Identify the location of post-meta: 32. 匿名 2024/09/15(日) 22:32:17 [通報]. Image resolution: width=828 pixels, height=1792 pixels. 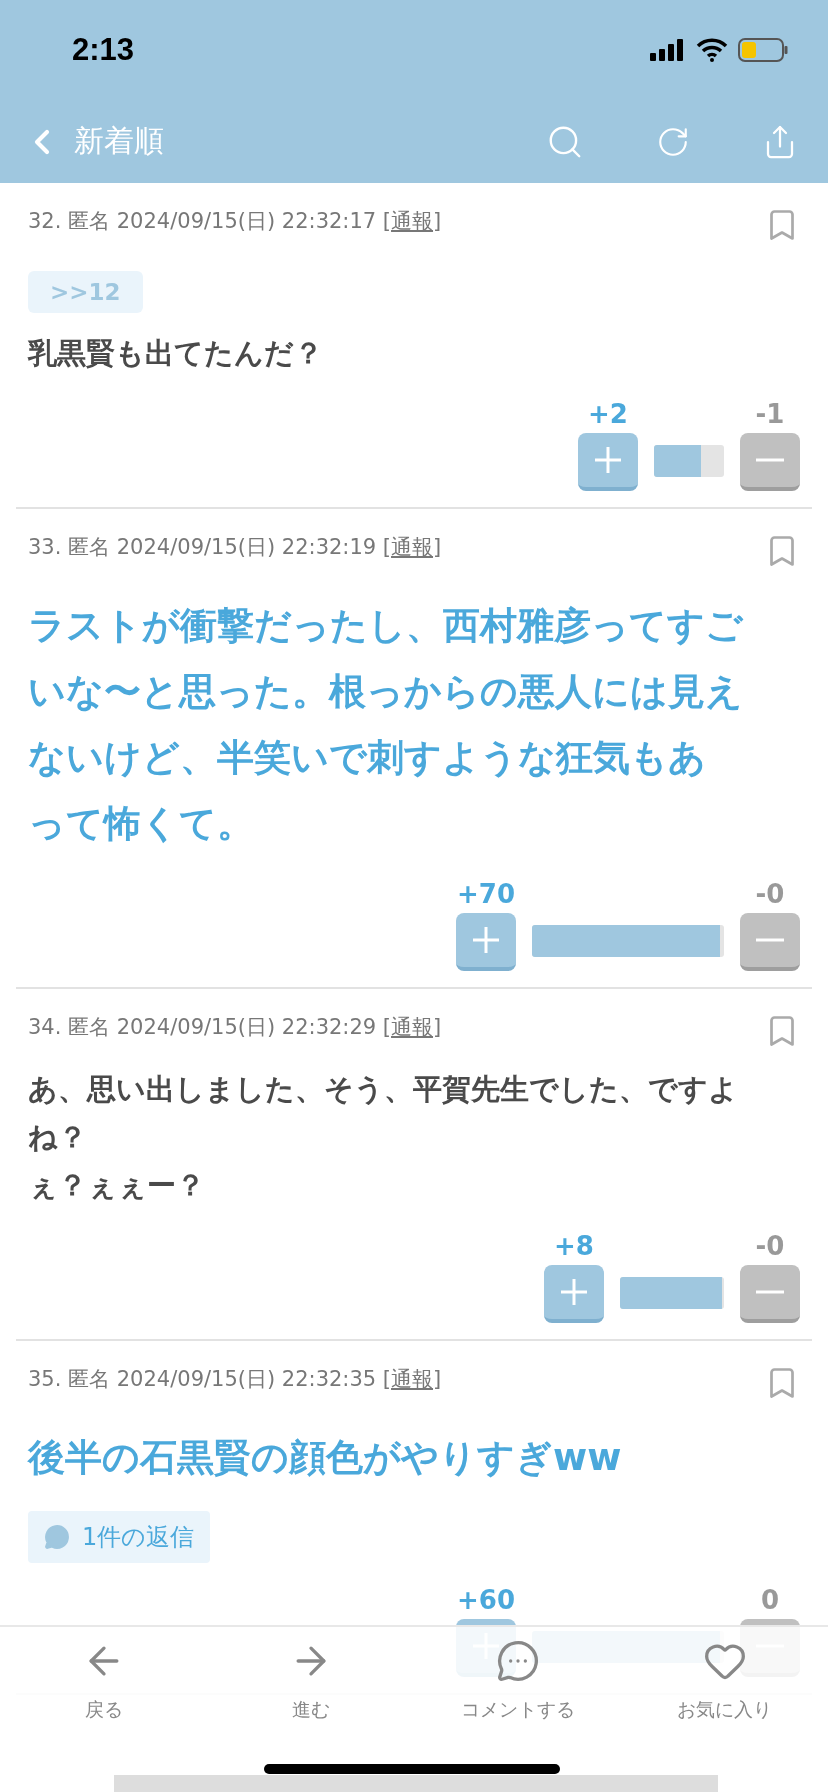
(235, 221).